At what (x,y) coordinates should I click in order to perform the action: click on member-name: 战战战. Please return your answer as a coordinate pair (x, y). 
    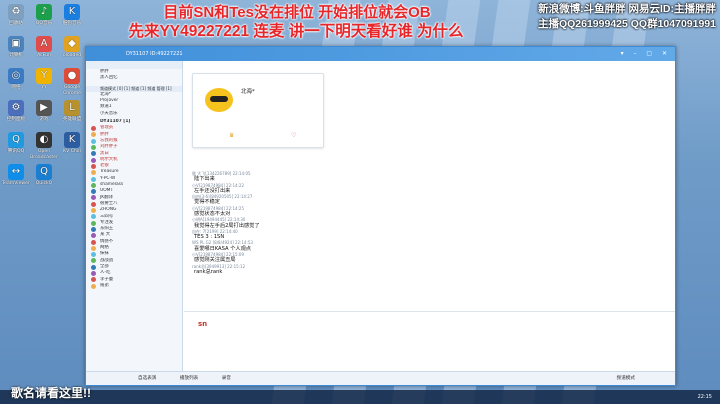
    Looking at the image, I should click on (107, 260).